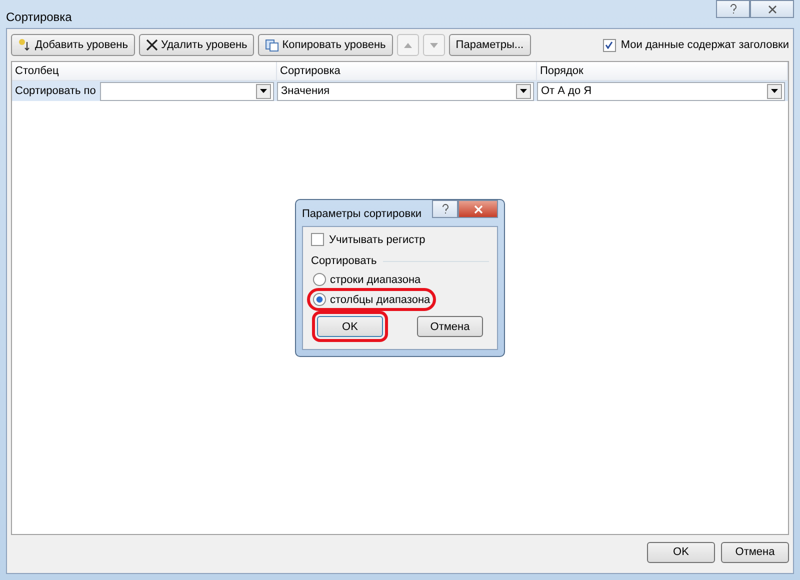  What do you see at coordinates (152, 45) in the screenshot?
I see `delete-x-icon` at bounding box center [152, 45].